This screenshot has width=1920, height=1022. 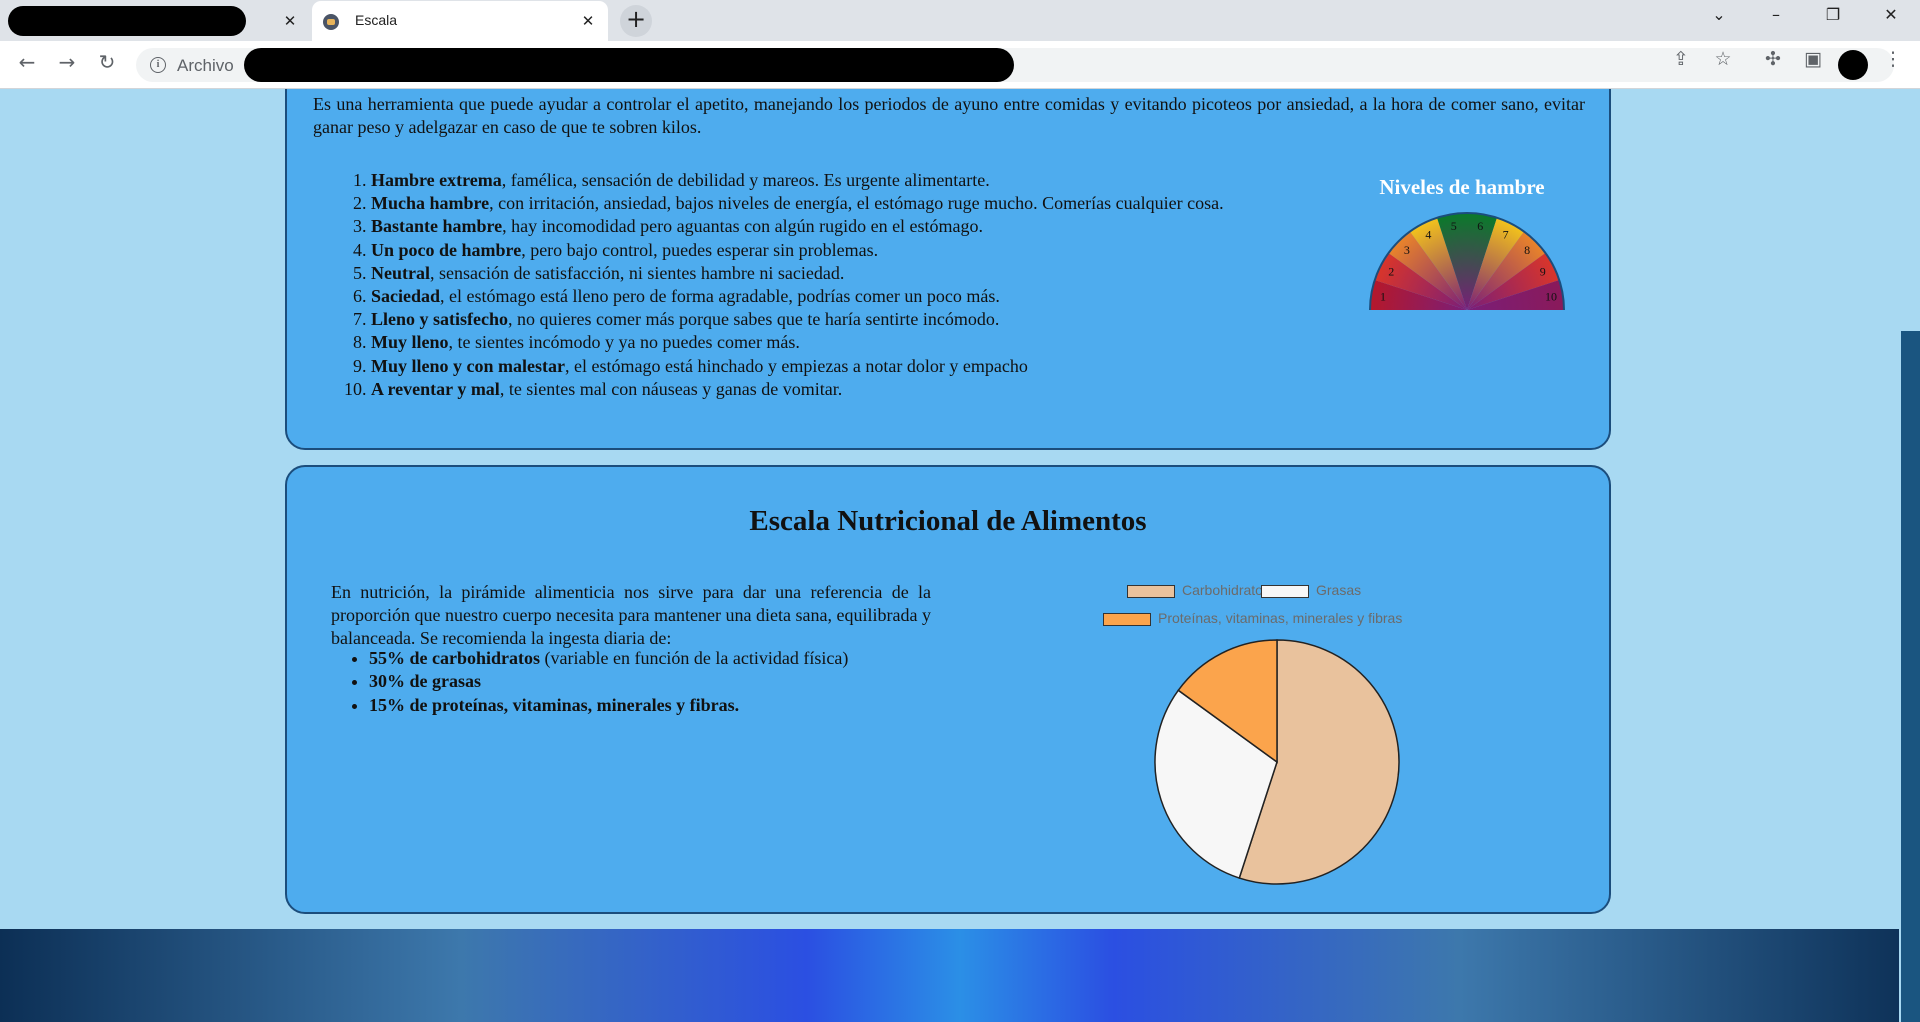 I want to click on item-bold-label: Muy lleno, so click(x=410, y=342).